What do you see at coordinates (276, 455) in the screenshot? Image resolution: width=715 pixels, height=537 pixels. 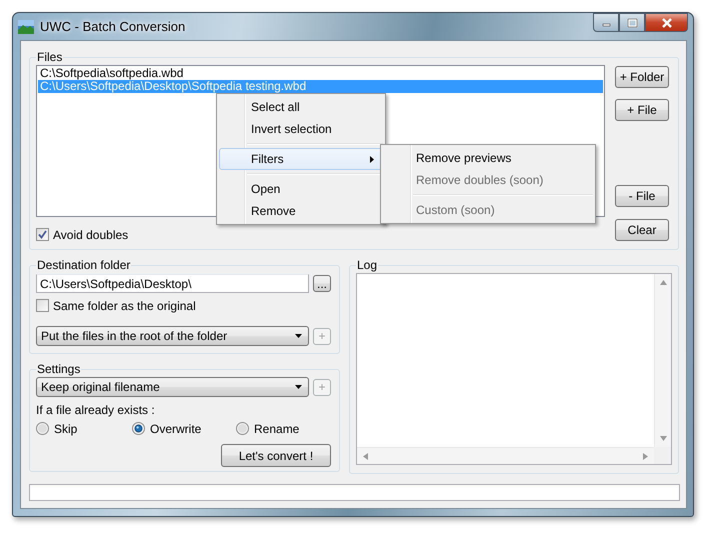 I see `convert-button: Let's convert !` at bounding box center [276, 455].